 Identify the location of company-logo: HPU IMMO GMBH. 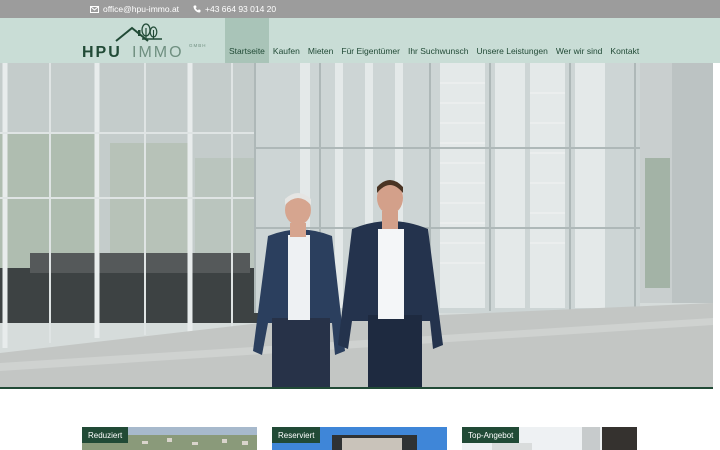
(147, 40).